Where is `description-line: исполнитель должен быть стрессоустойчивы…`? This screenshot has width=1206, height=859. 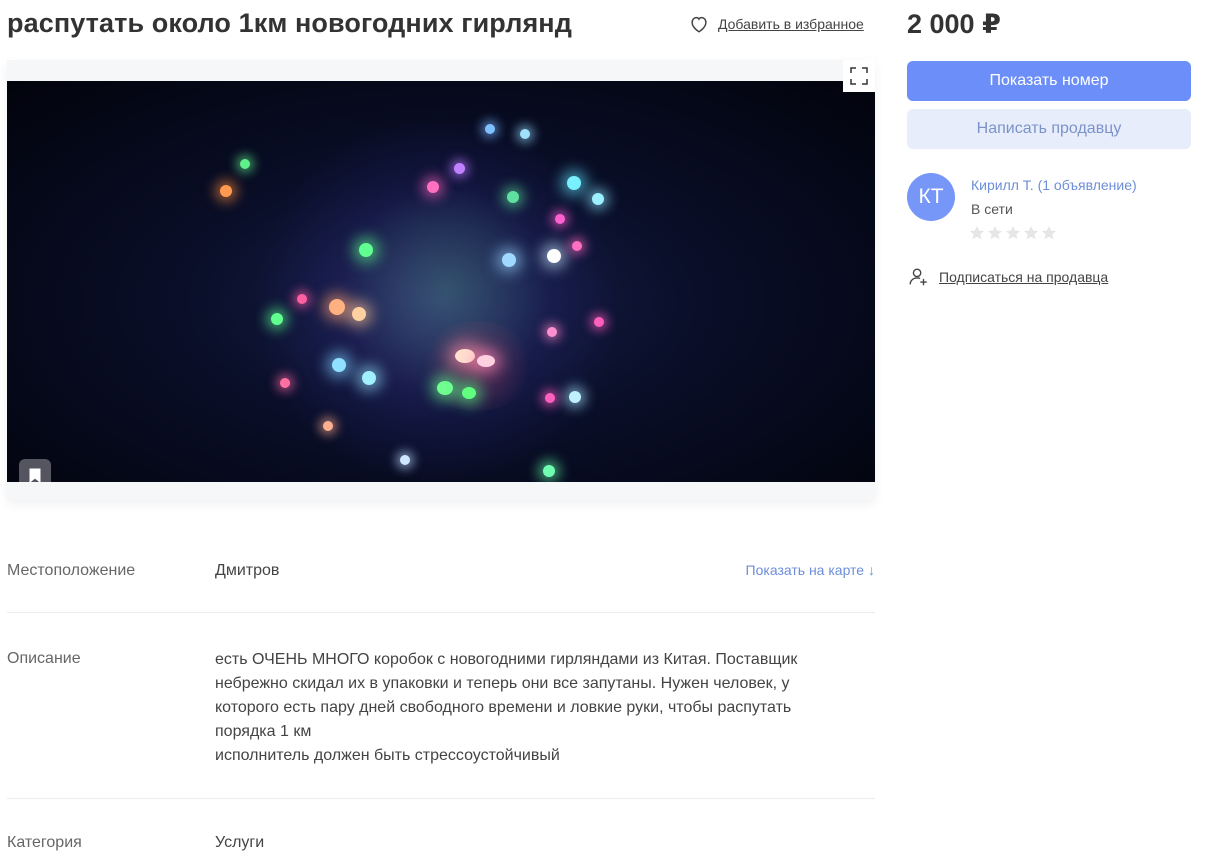
description-line: исполнитель должен быть стрессоустойчивы… is located at coordinates (387, 755).